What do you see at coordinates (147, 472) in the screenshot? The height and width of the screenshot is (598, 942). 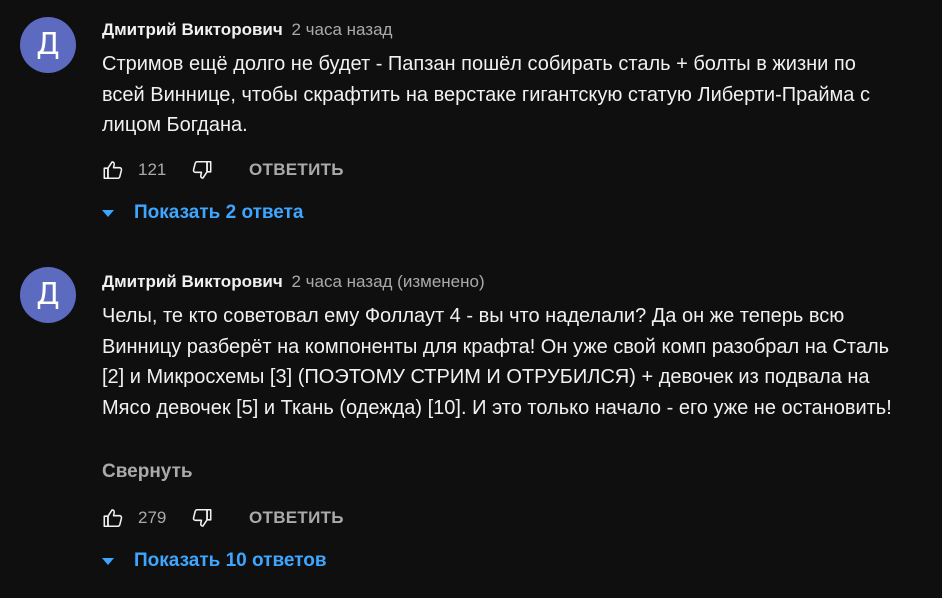 I see `collapse-button: Свернуть` at bounding box center [147, 472].